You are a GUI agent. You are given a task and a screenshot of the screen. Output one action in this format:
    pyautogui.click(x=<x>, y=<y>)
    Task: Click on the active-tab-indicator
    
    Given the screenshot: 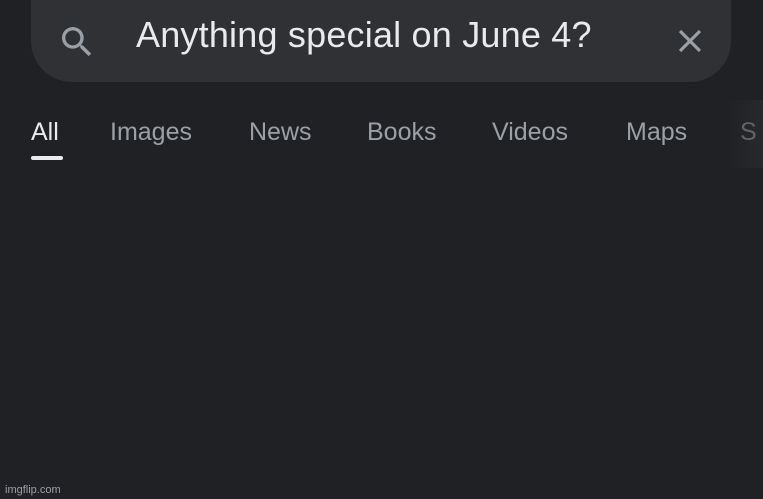 What is the action you would take?
    pyautogui.click(x=47, y=158)
    